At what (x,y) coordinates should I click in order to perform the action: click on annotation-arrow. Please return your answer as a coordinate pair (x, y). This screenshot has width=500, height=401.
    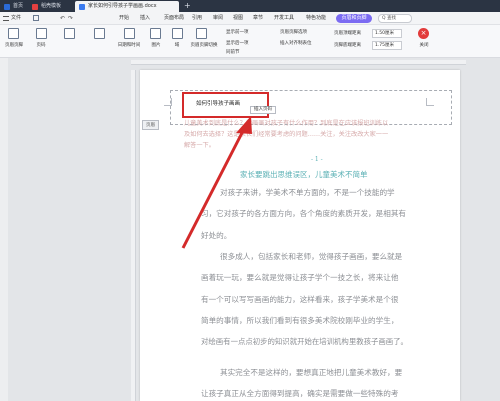
    Looking at the image, I should click on (216, 182).